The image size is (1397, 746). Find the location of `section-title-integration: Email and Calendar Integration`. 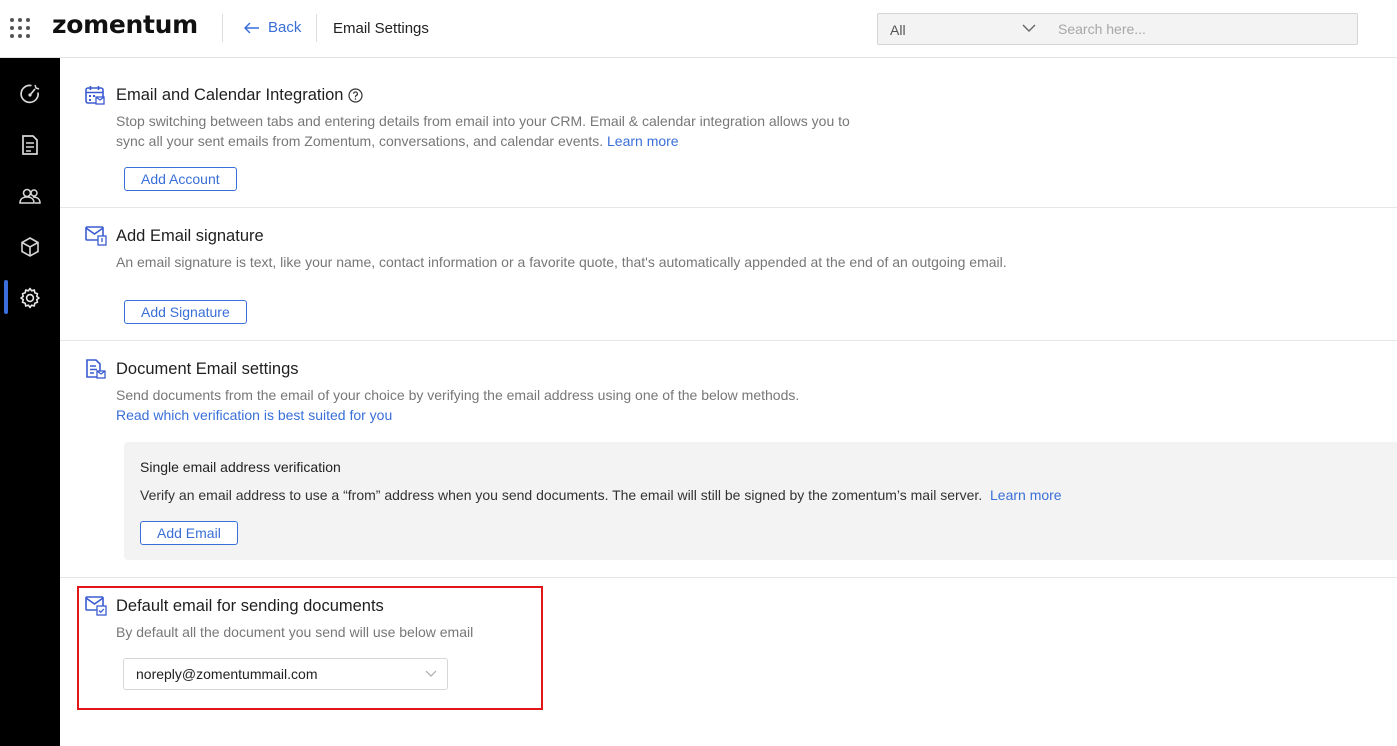

section-title-integration: Email and Calendar Integration is located at coordinates (240, 95).